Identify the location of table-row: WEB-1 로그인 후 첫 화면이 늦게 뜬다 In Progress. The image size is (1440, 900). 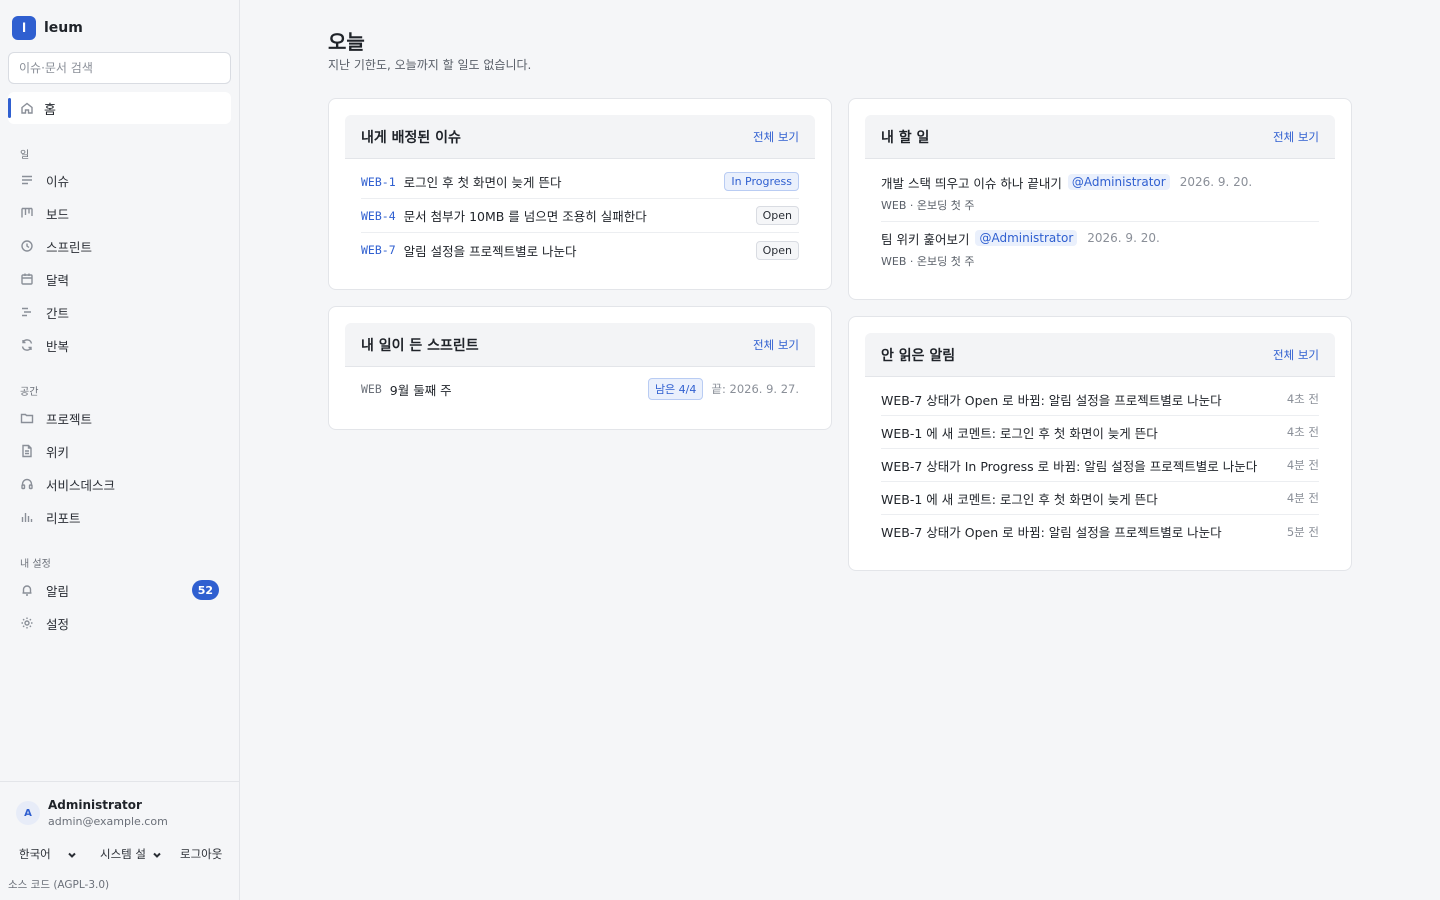
(580, 182).